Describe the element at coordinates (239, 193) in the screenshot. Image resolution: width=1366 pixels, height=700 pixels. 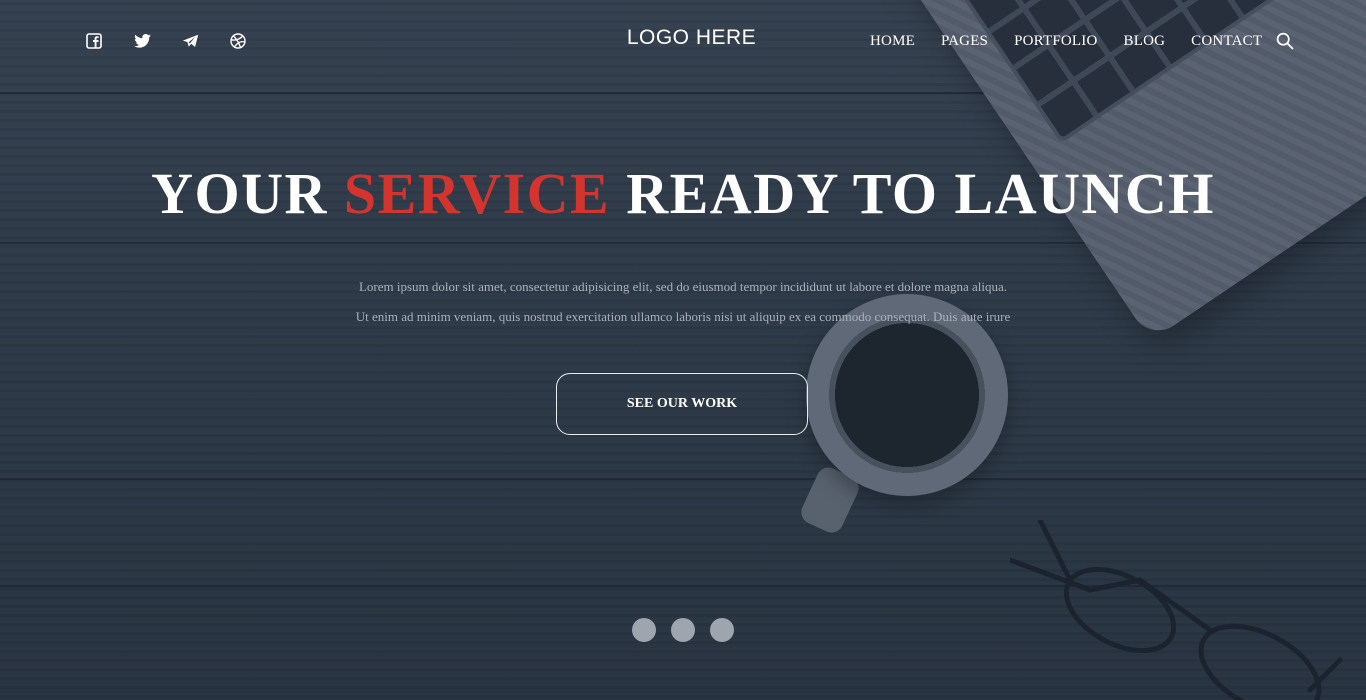
I see `hero-title-part1: YOUR` at that location.